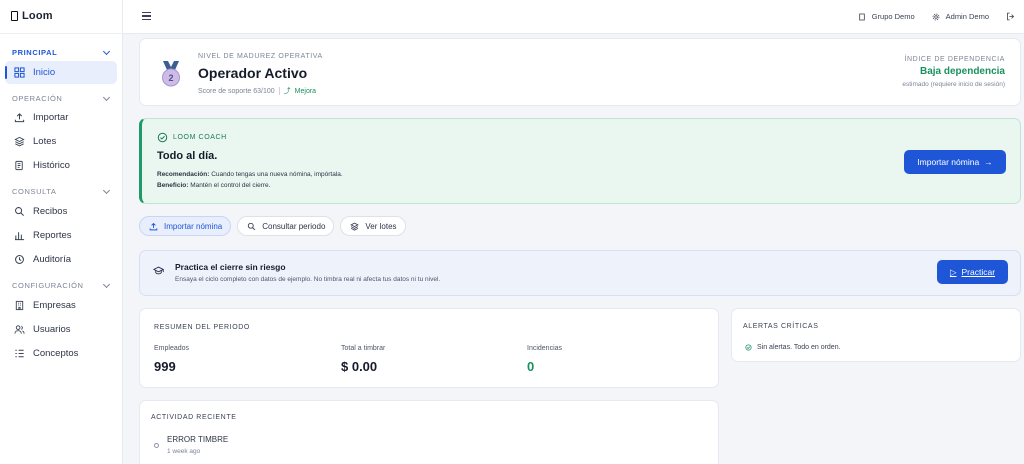  I want to click on section-operacion: OPERACIÓN, so click(62, 98).